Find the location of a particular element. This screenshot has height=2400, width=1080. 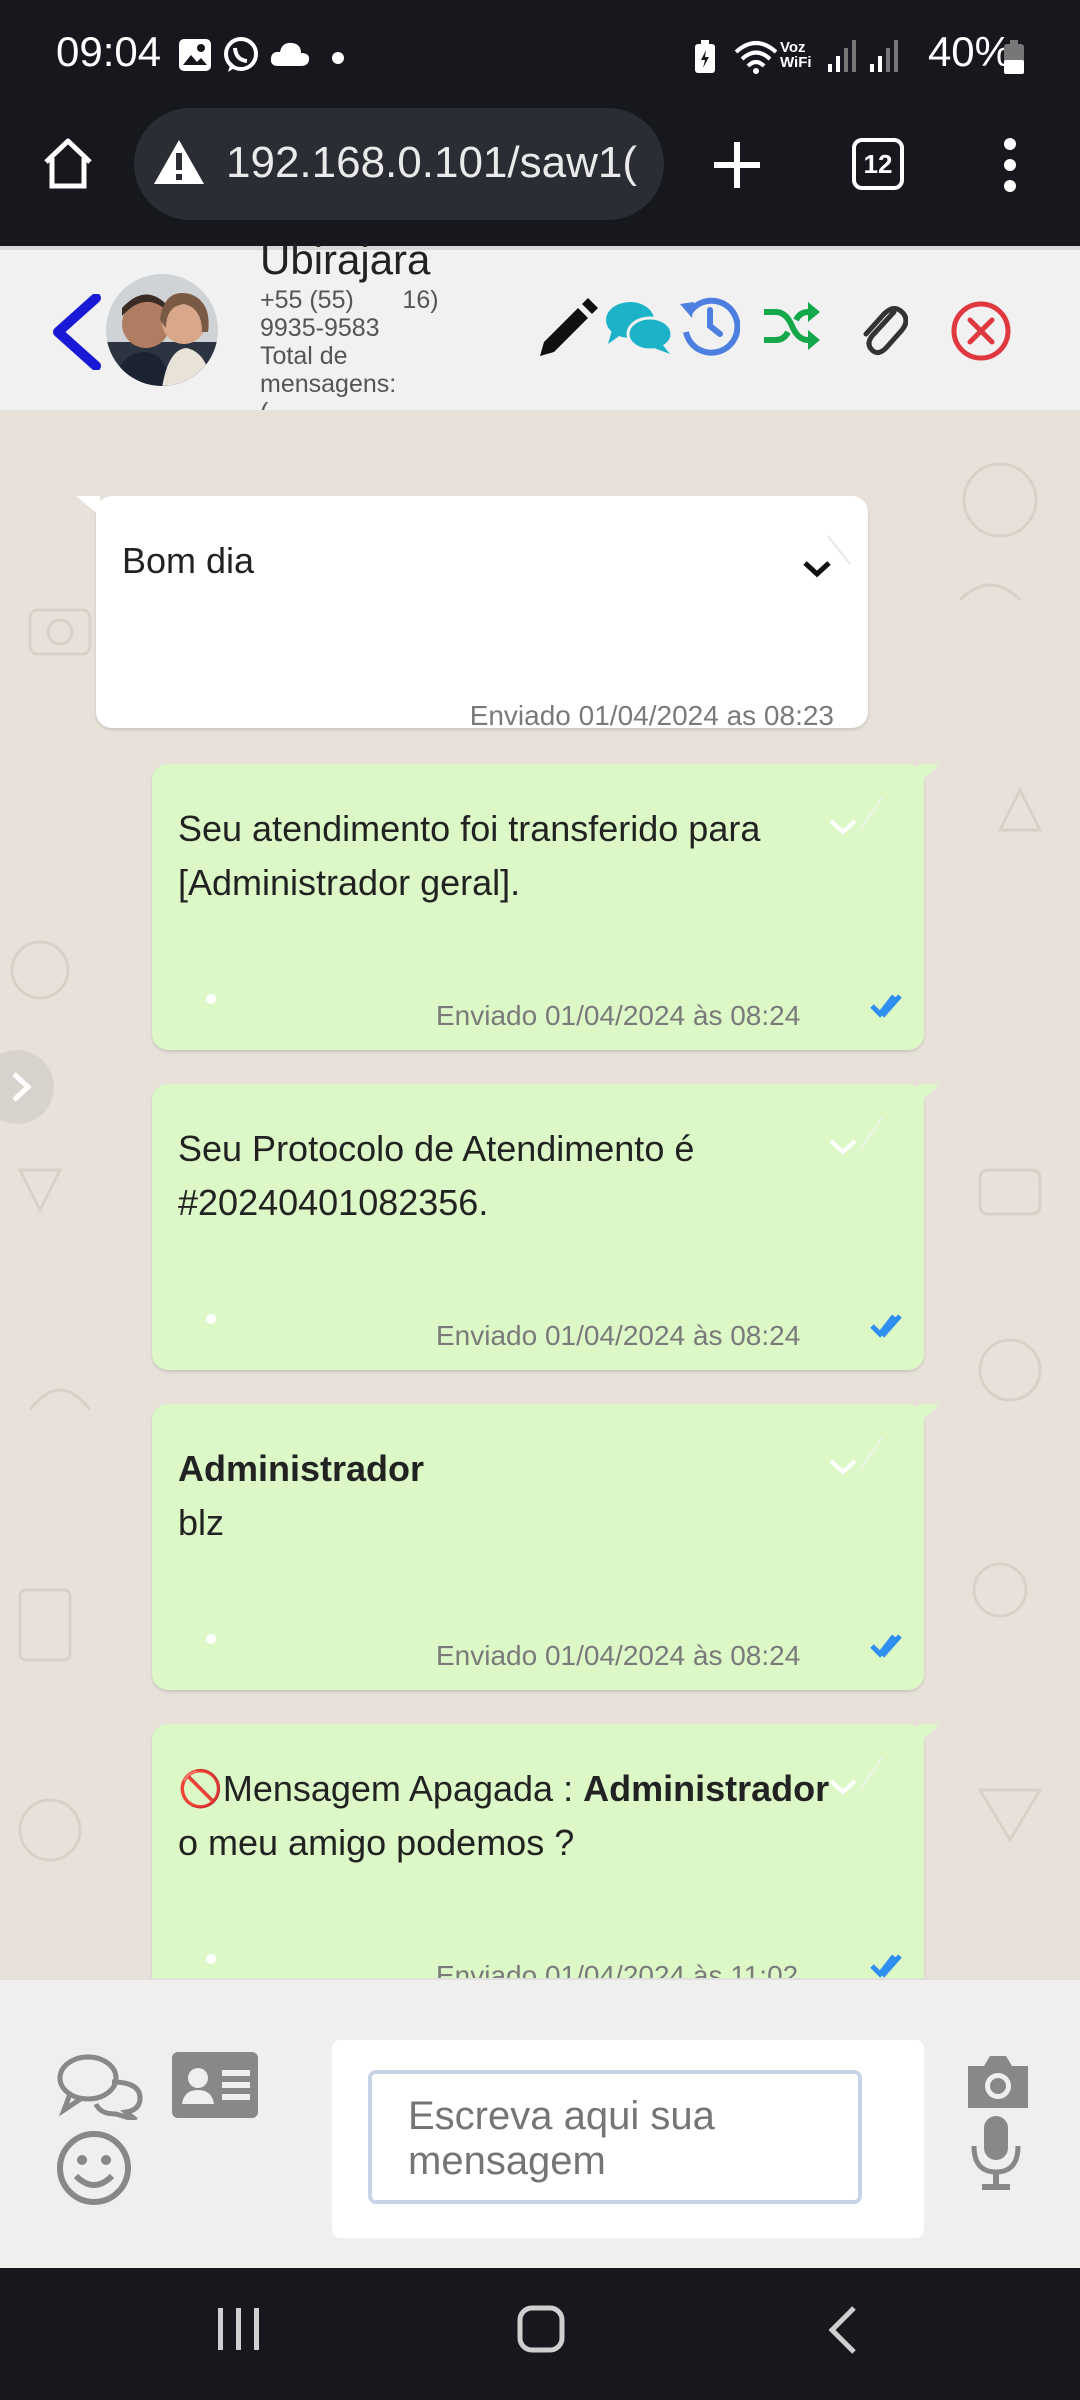

new-tab-plus-icon is located at coordinates (737, 165).